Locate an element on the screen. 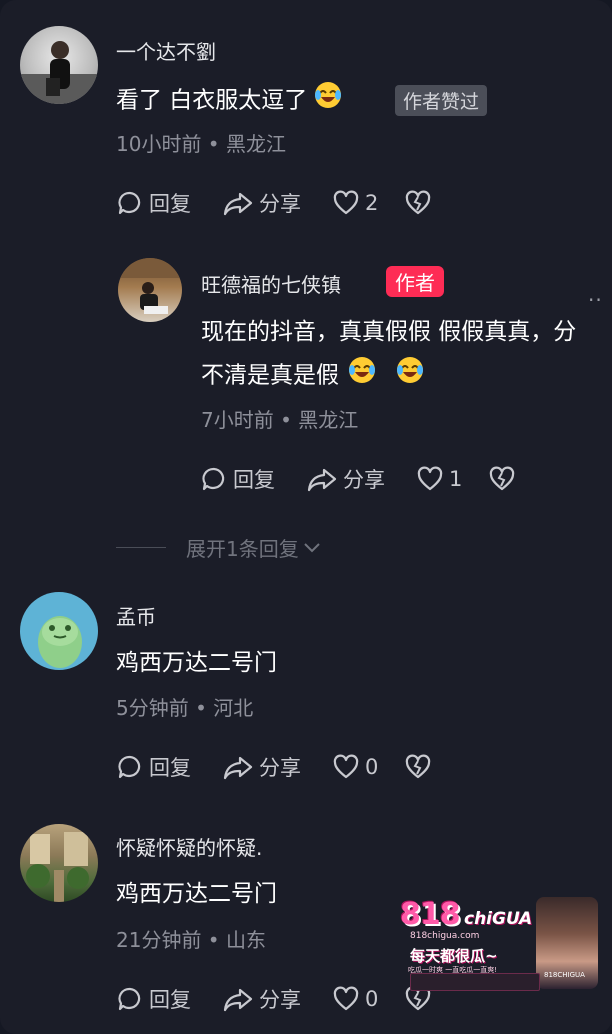 The image size is (612, 1034). expand-replies-label: 展开1条回复 is located at coordinates (242, 548).